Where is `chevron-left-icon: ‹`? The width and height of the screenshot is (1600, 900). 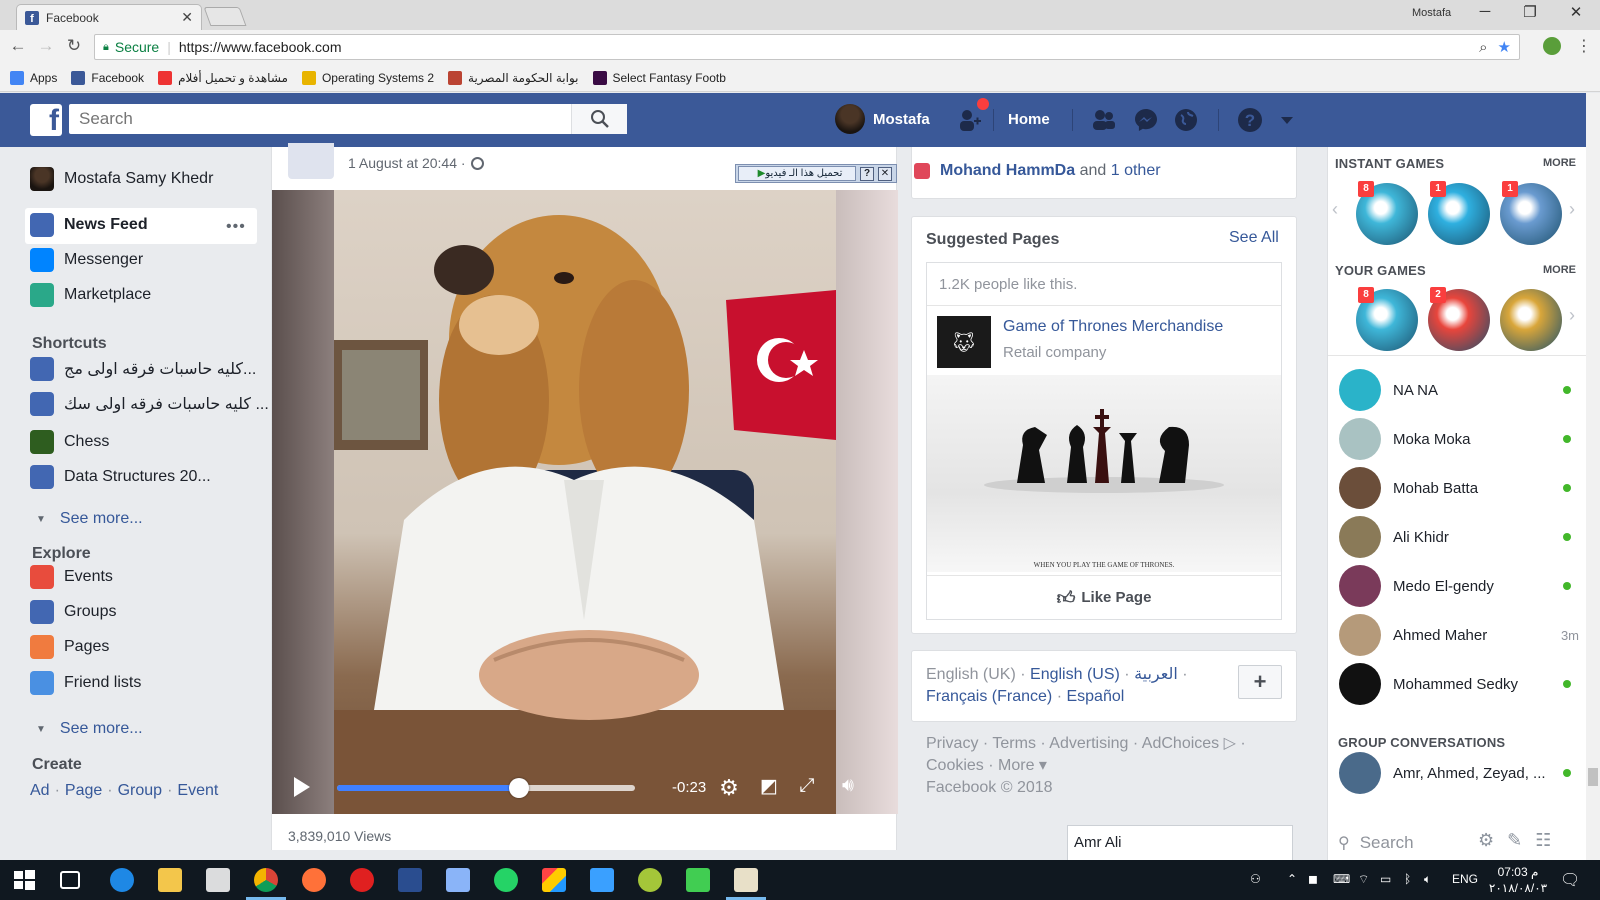 chevron-left-icon: ‹ is located at coordinates (1335, 209).